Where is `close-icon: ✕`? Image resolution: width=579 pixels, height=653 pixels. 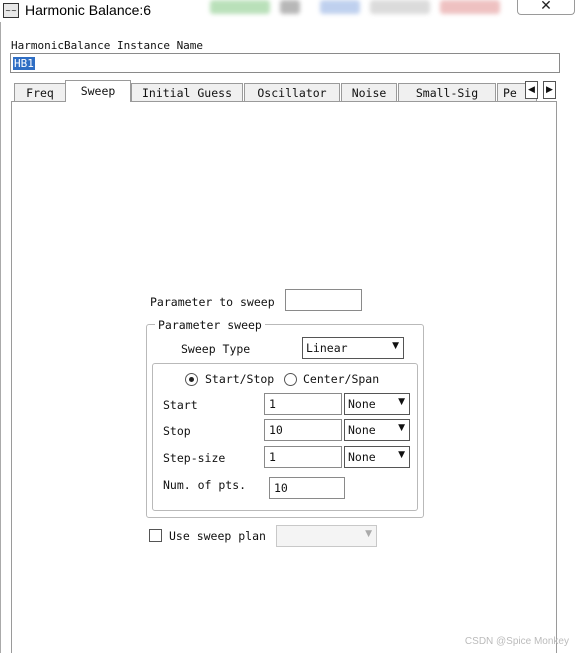 close-icon: ✕ is located at coordinates (546, 7).